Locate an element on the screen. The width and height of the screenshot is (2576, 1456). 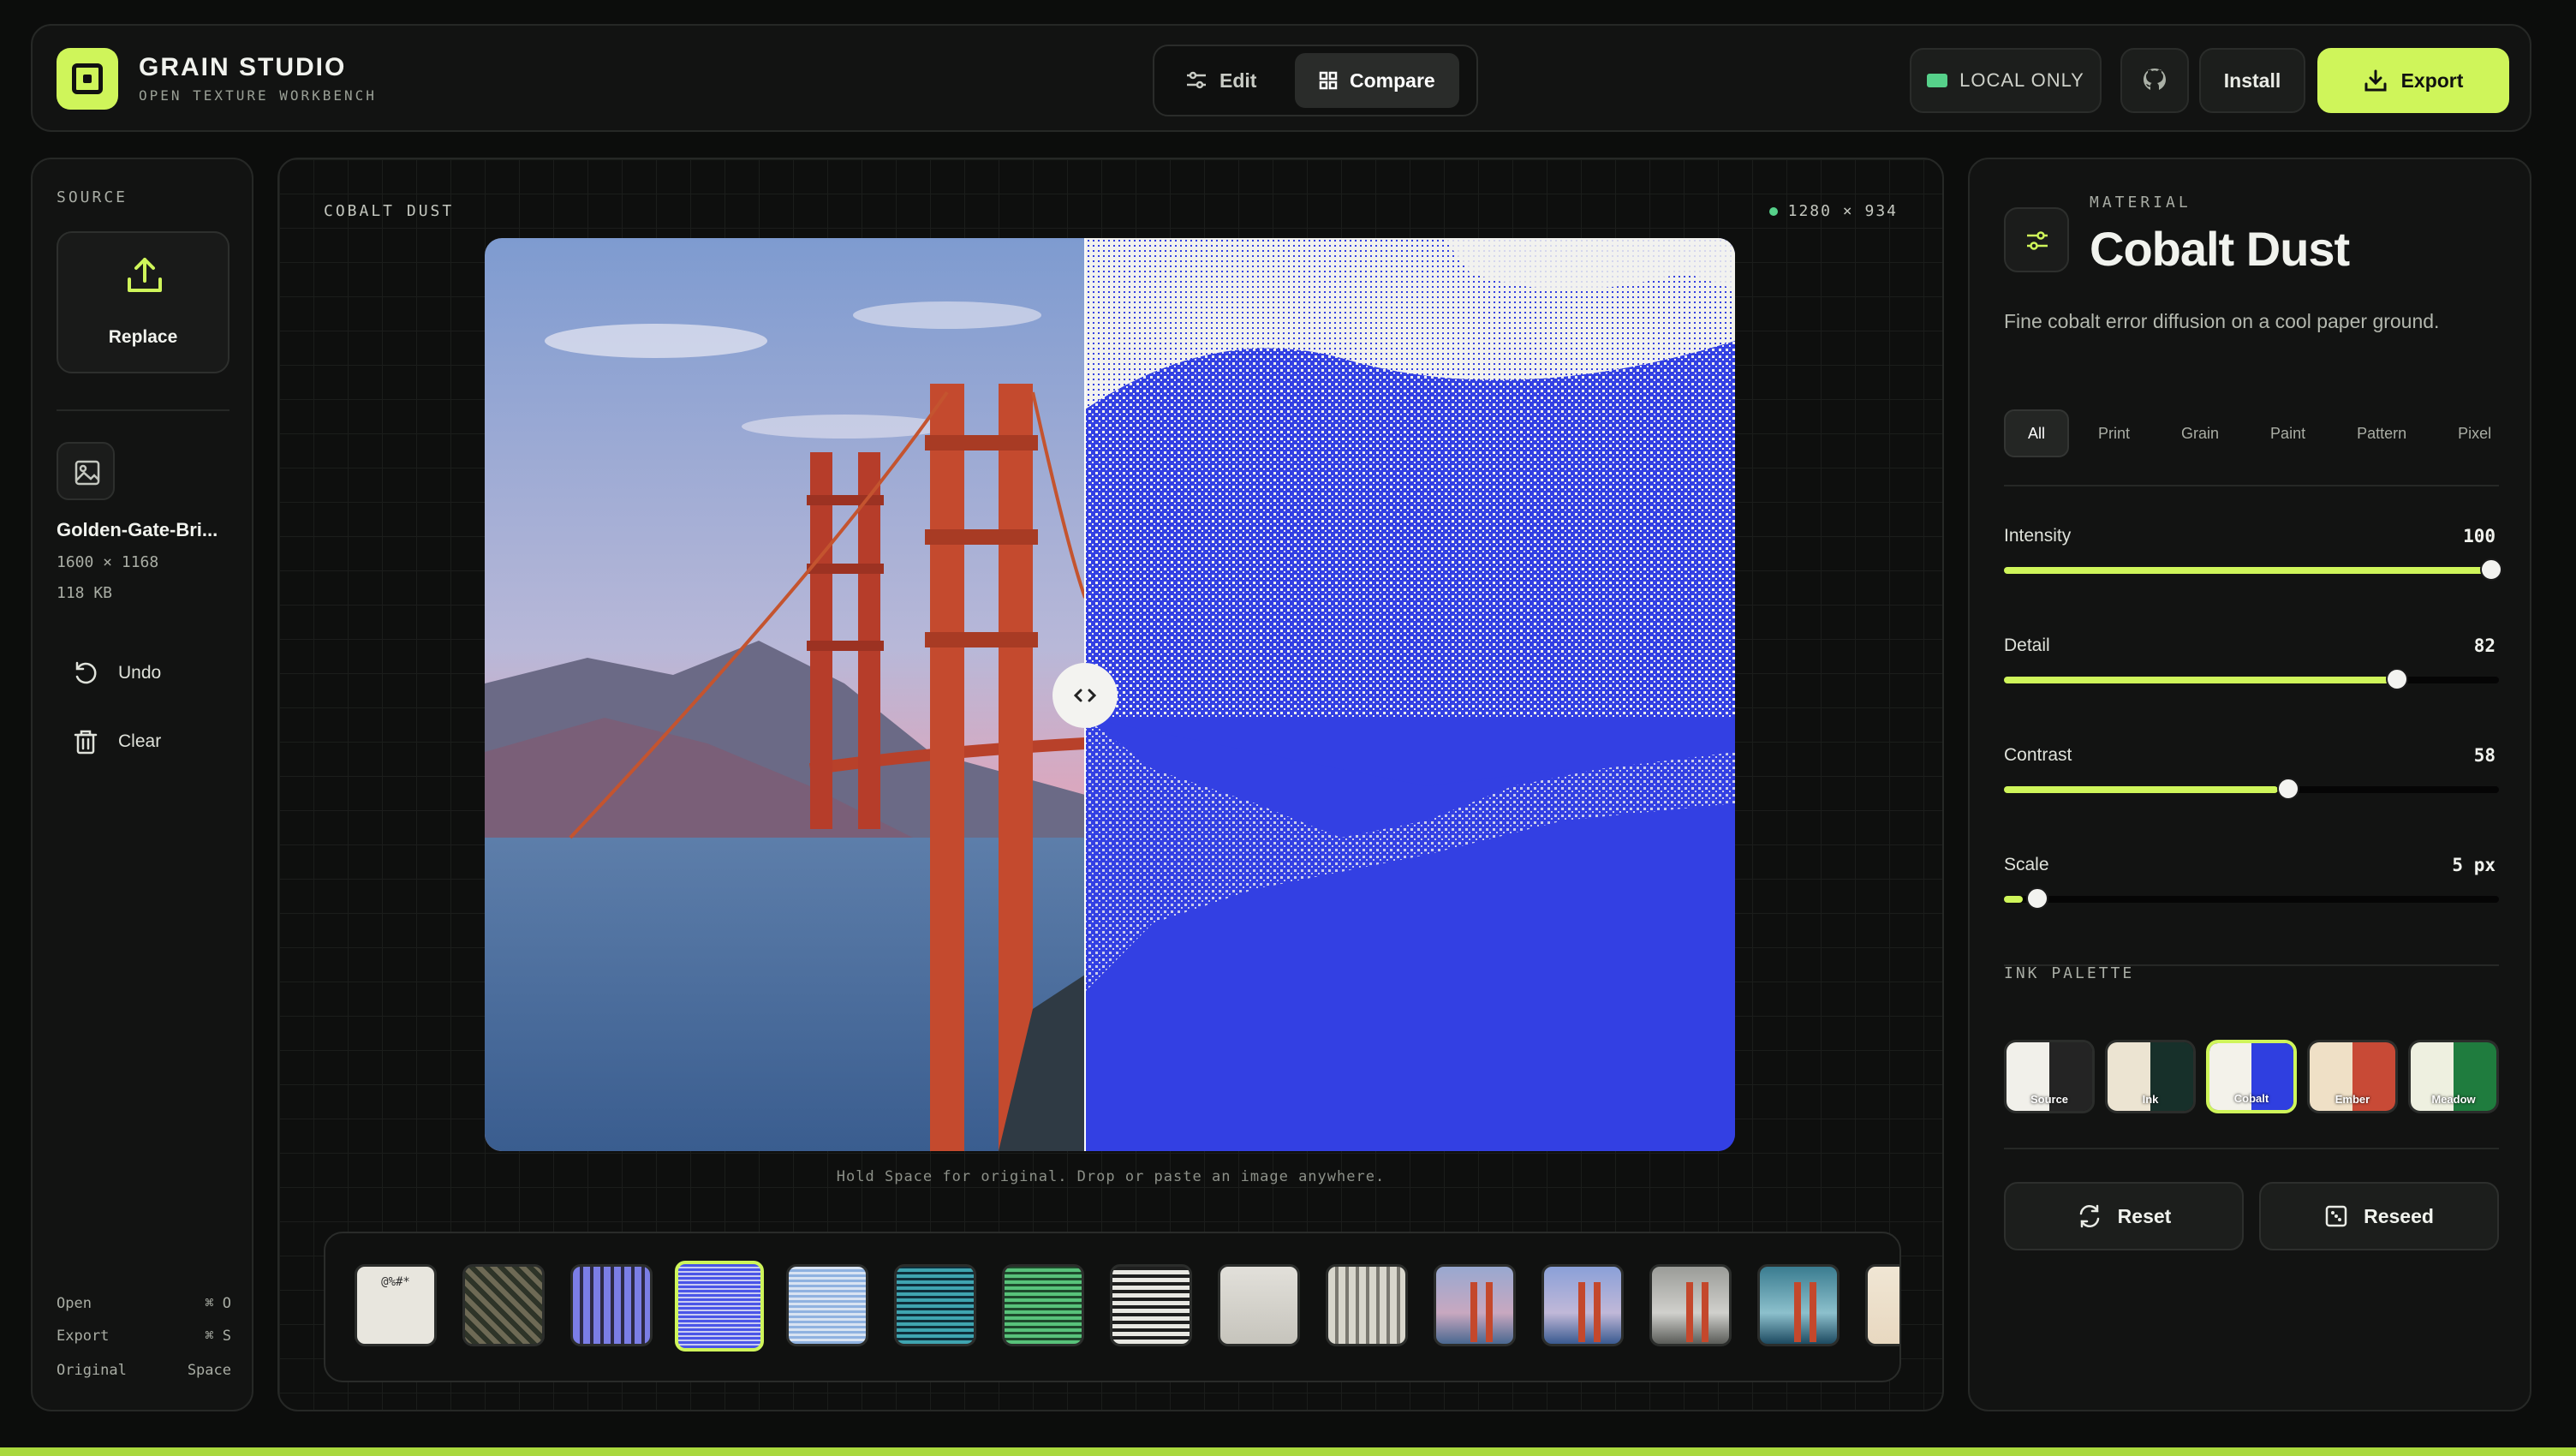
ink-swatch-cobalt: Cobalt is located at coordinates (2252, 1076).